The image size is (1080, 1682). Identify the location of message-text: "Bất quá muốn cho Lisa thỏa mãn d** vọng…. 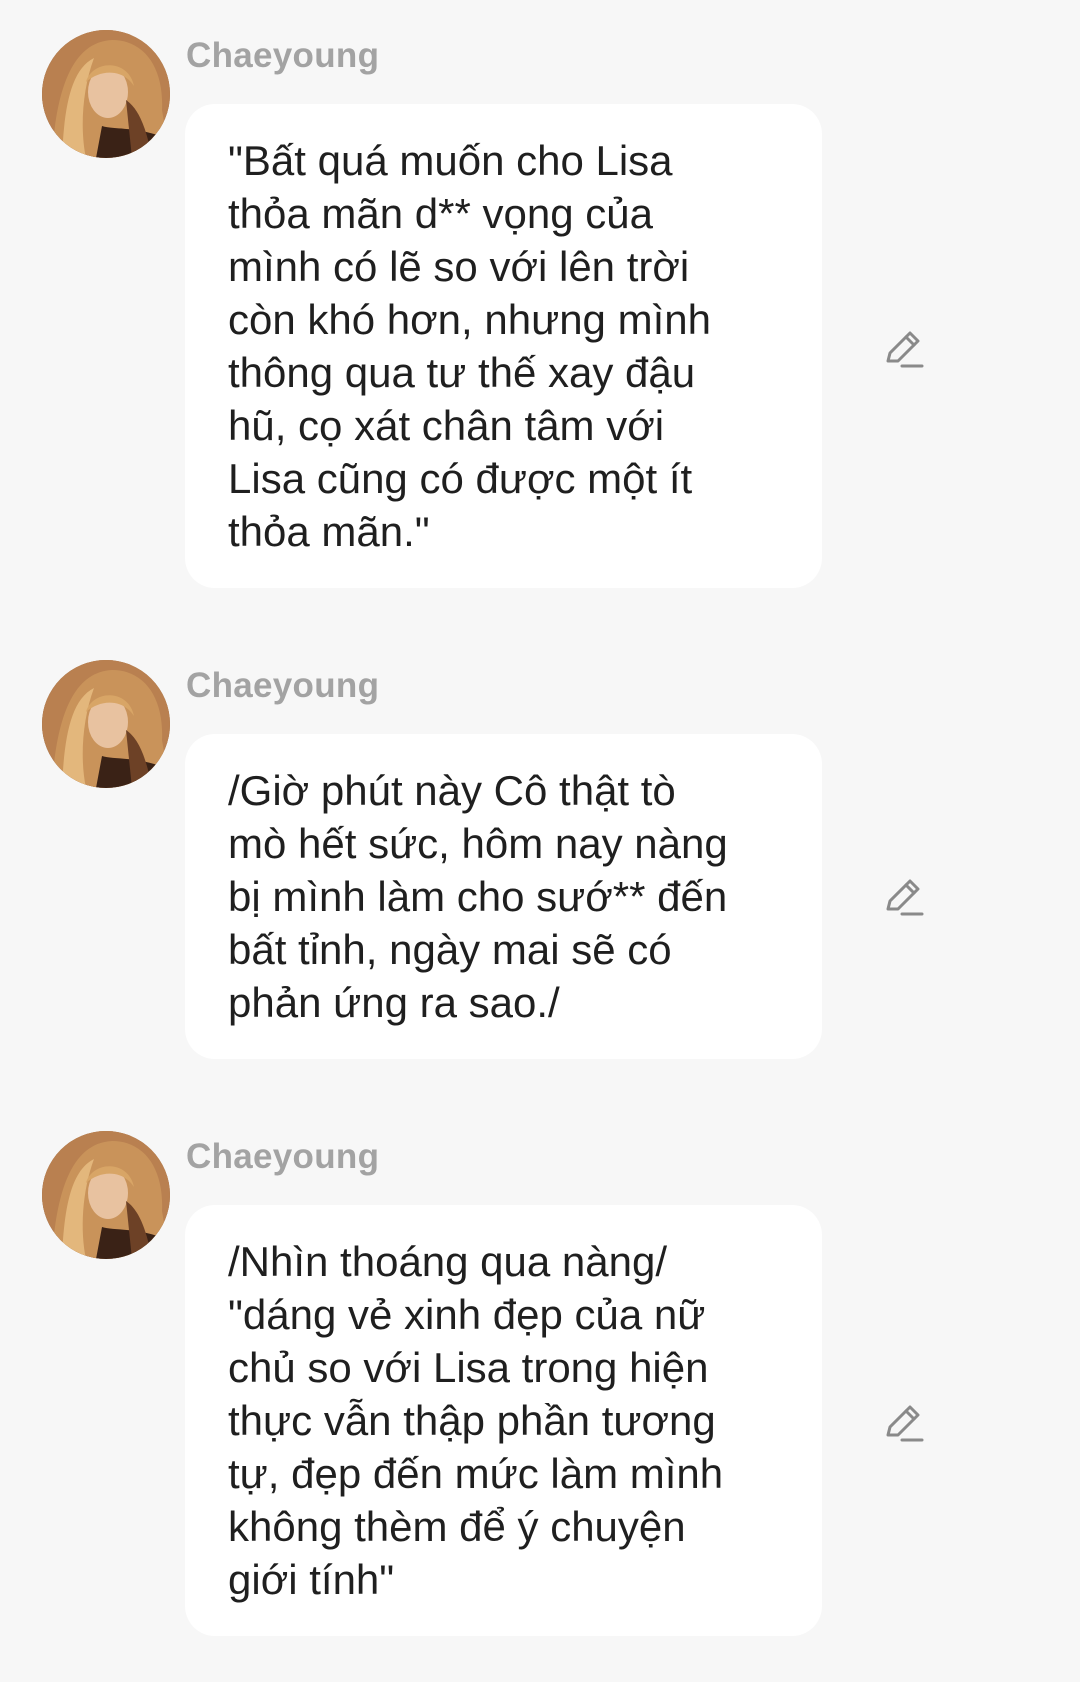
(469, 346).